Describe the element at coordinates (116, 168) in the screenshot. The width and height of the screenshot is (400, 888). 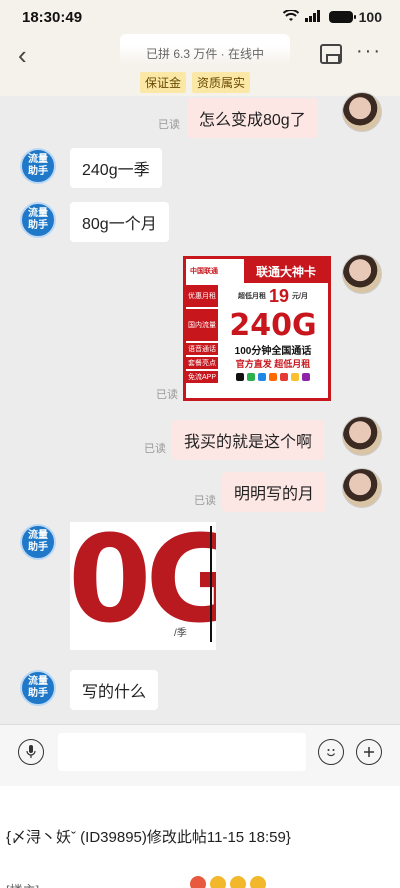
I see `message-bubble-bot: 240g一季` at that location.